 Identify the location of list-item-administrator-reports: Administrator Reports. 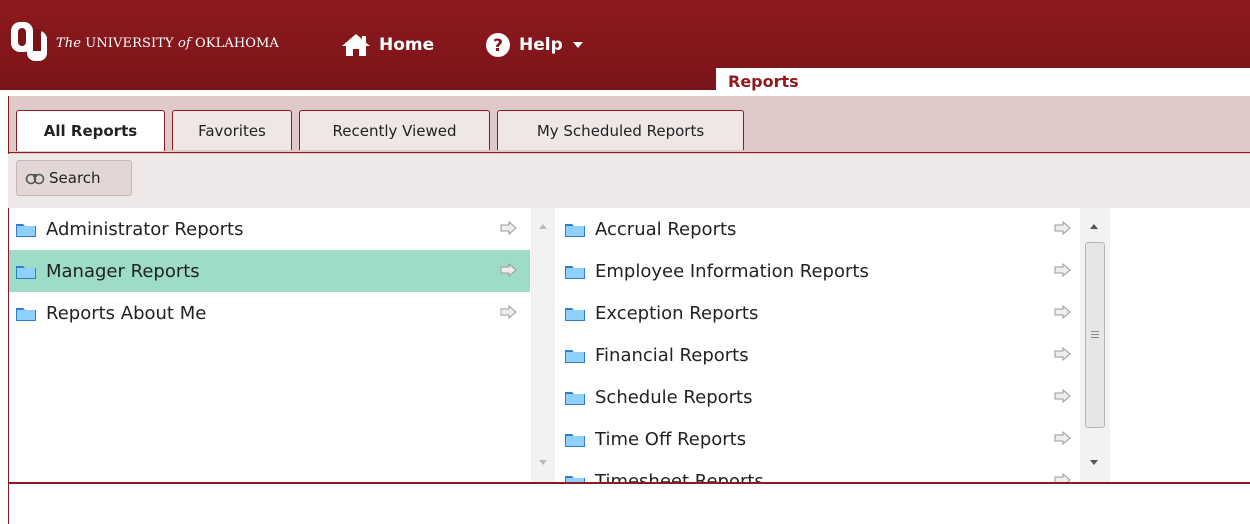
(269, 229).